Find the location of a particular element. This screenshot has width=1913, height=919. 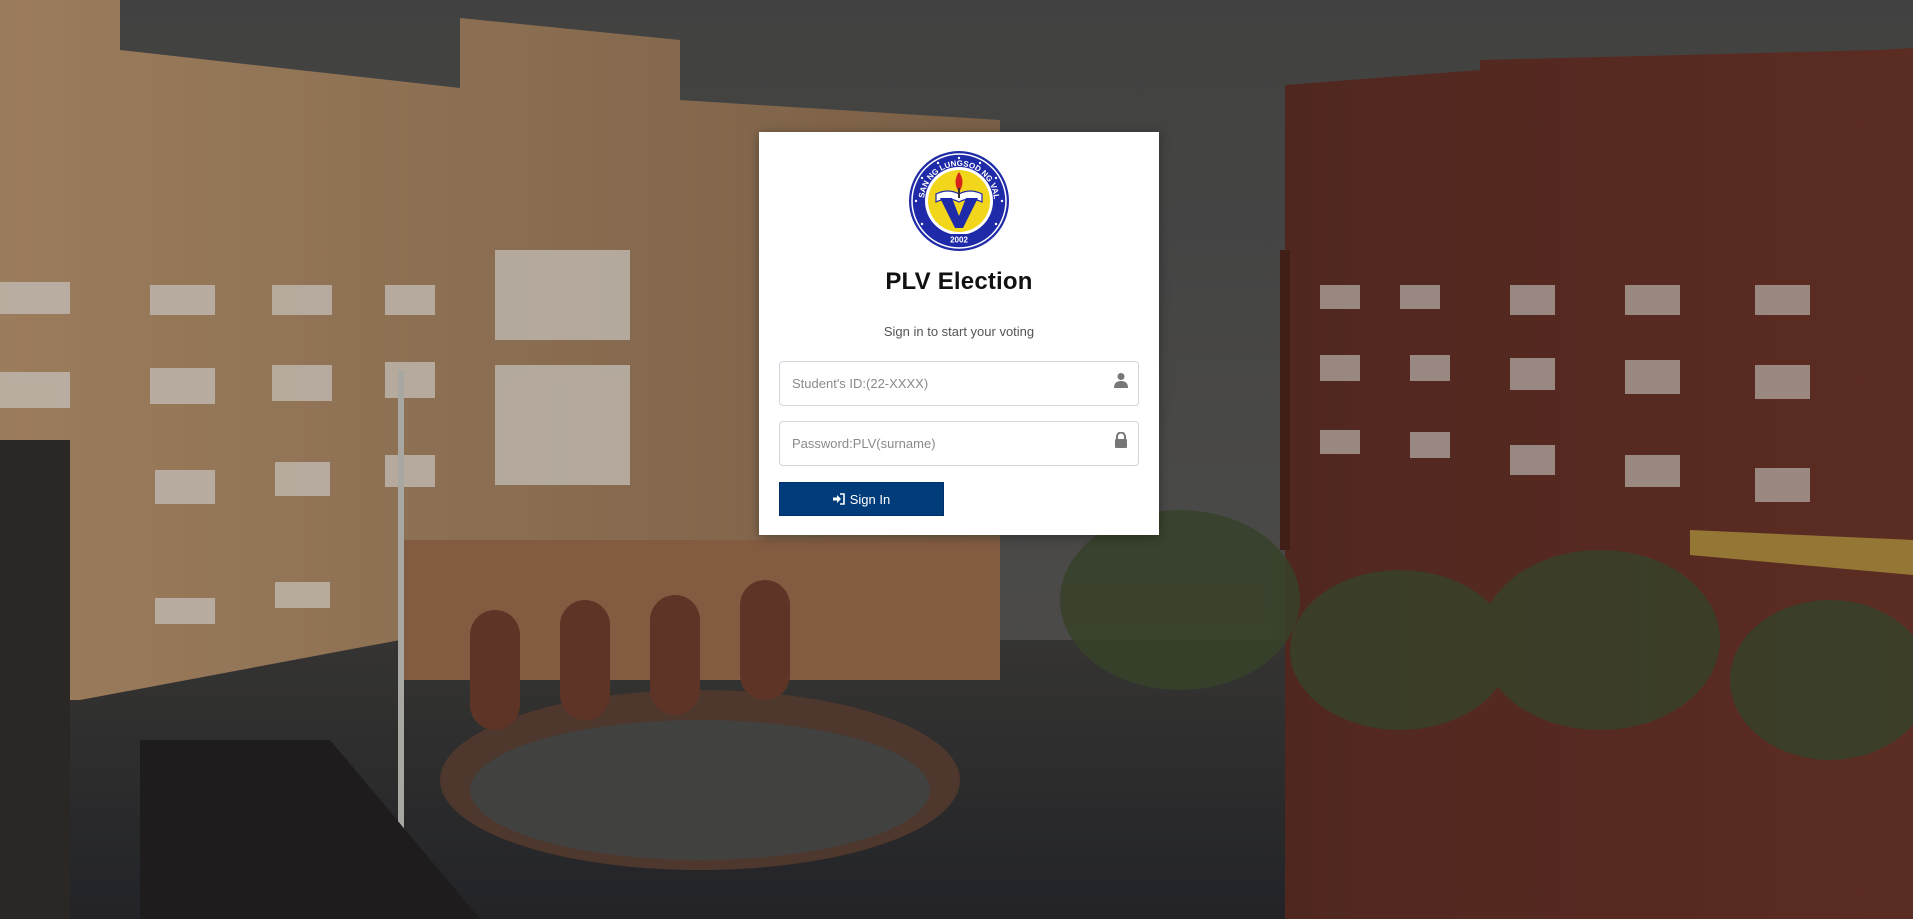

seal-year: 2002 is located at coordinates (959, 240).